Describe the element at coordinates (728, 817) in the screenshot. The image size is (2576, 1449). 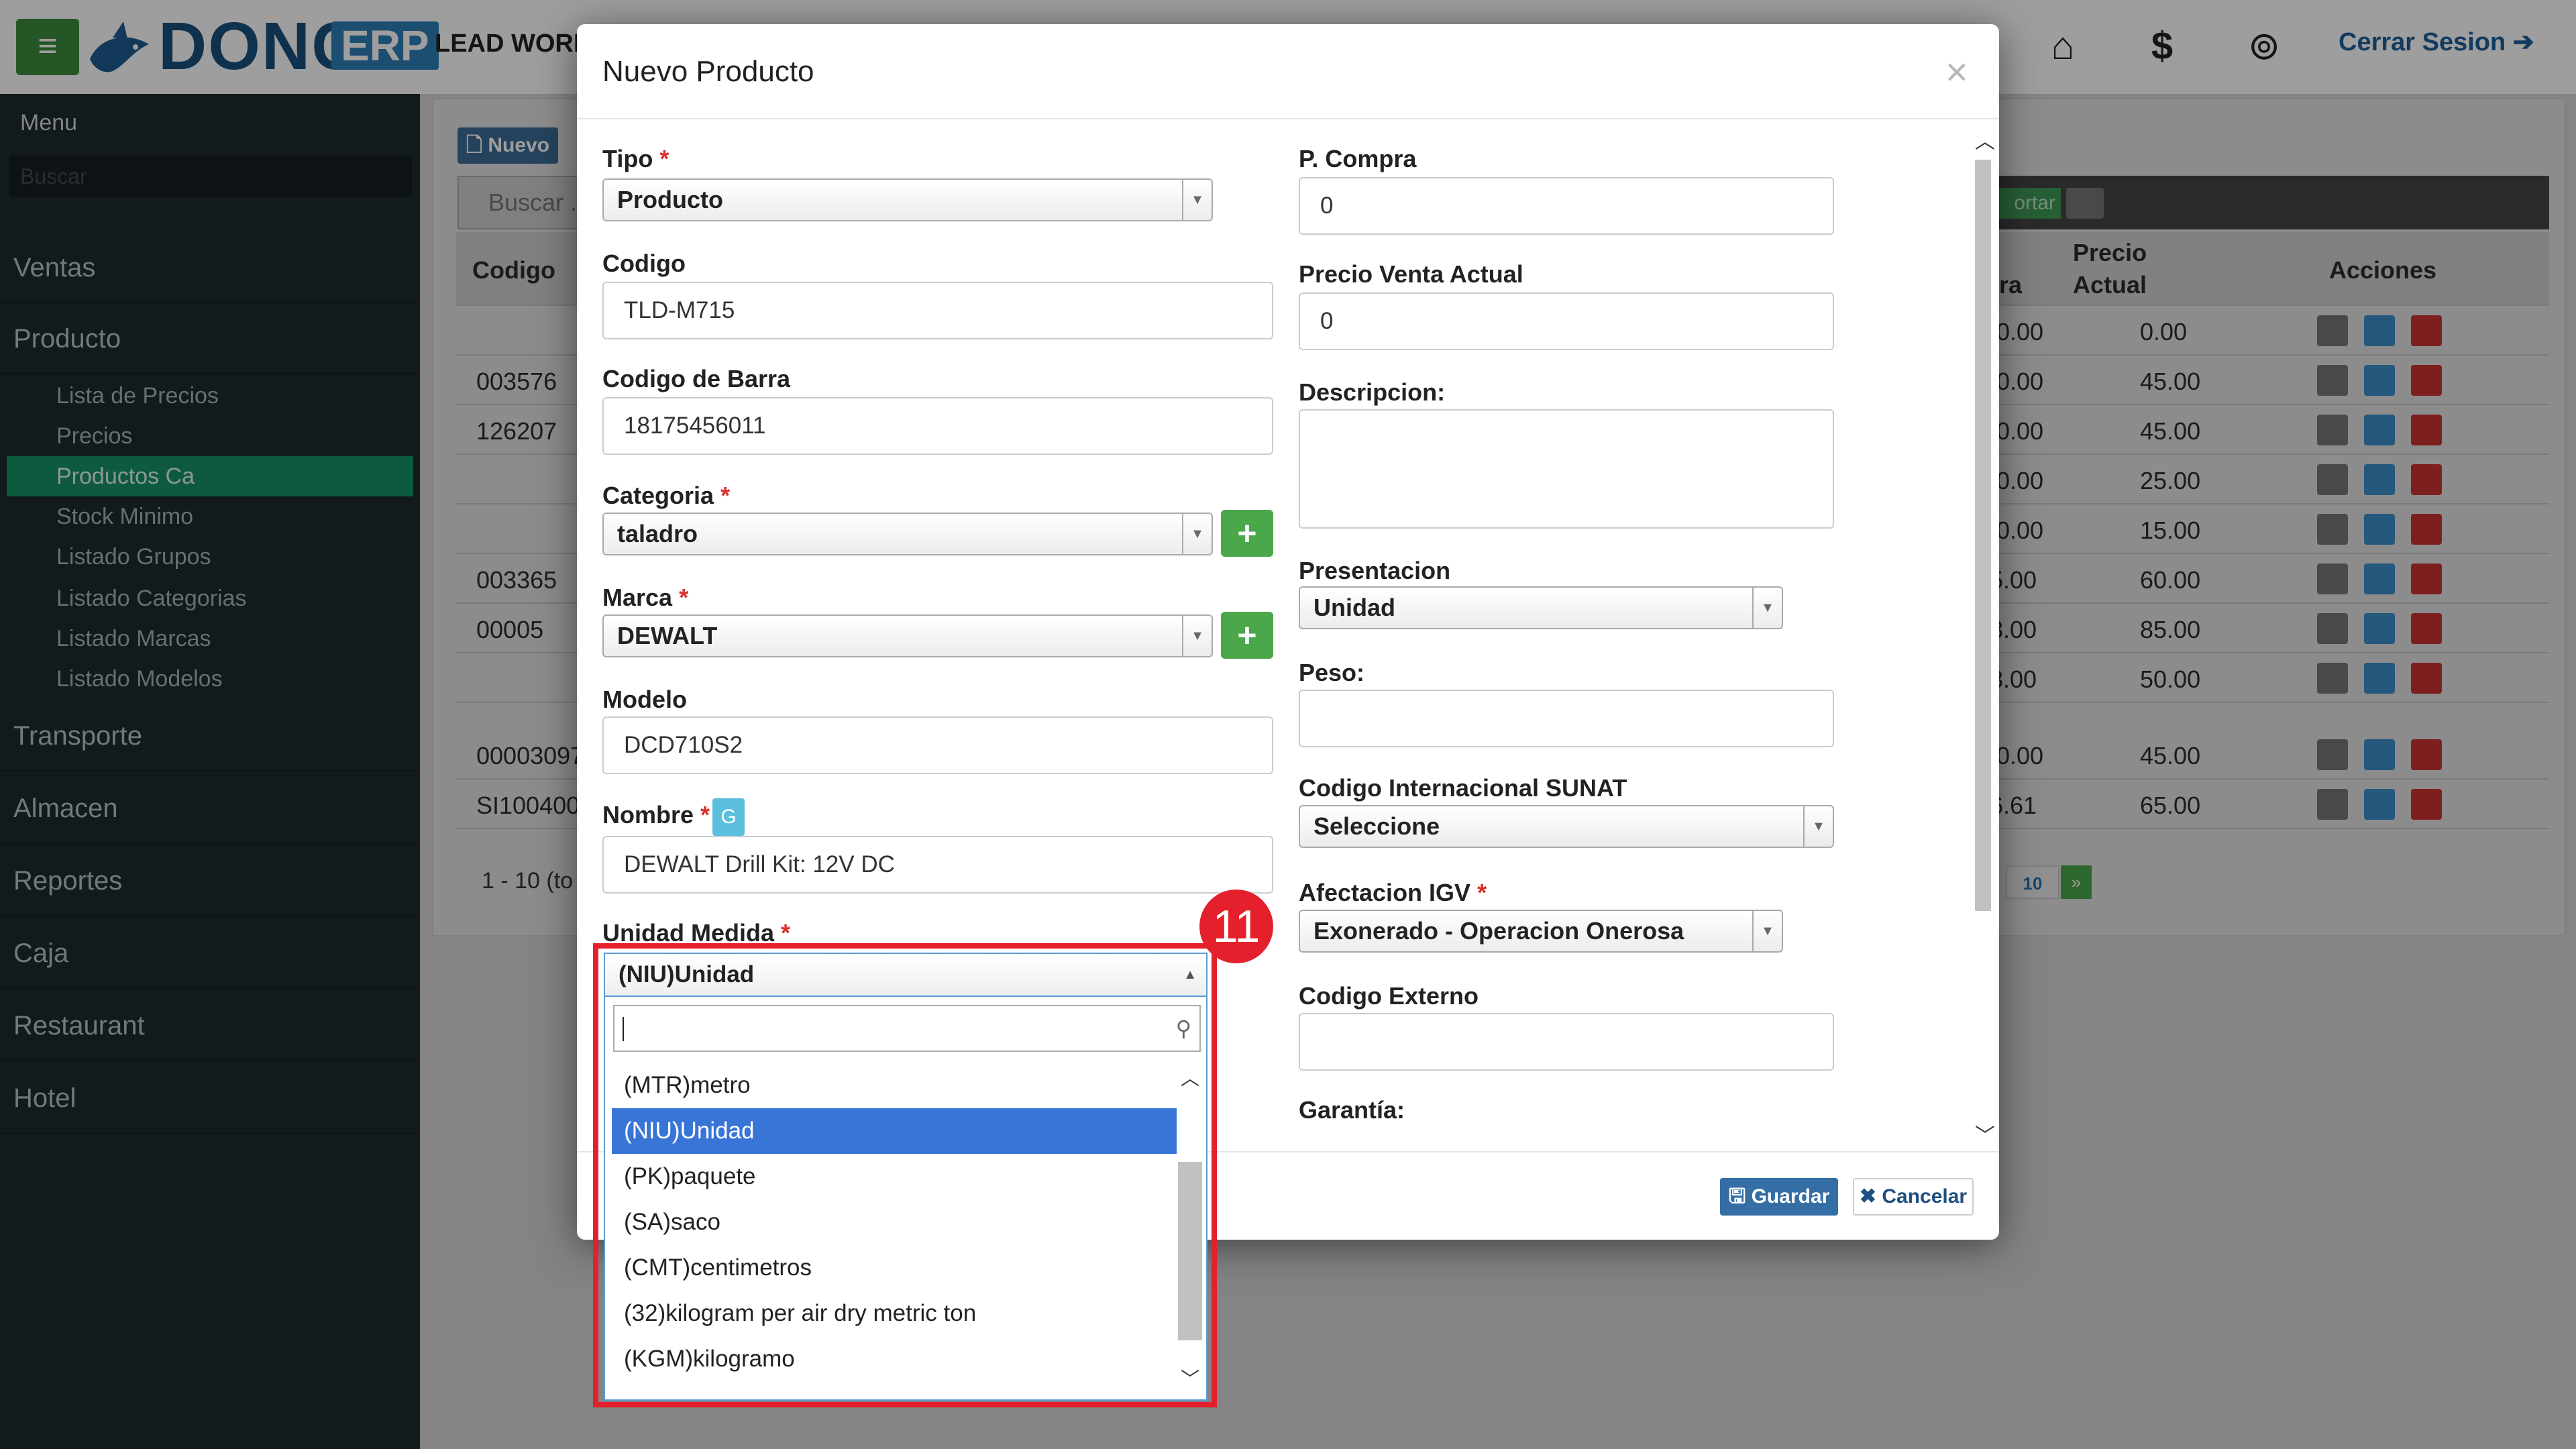
I see `generate-name-button: G` at that location.